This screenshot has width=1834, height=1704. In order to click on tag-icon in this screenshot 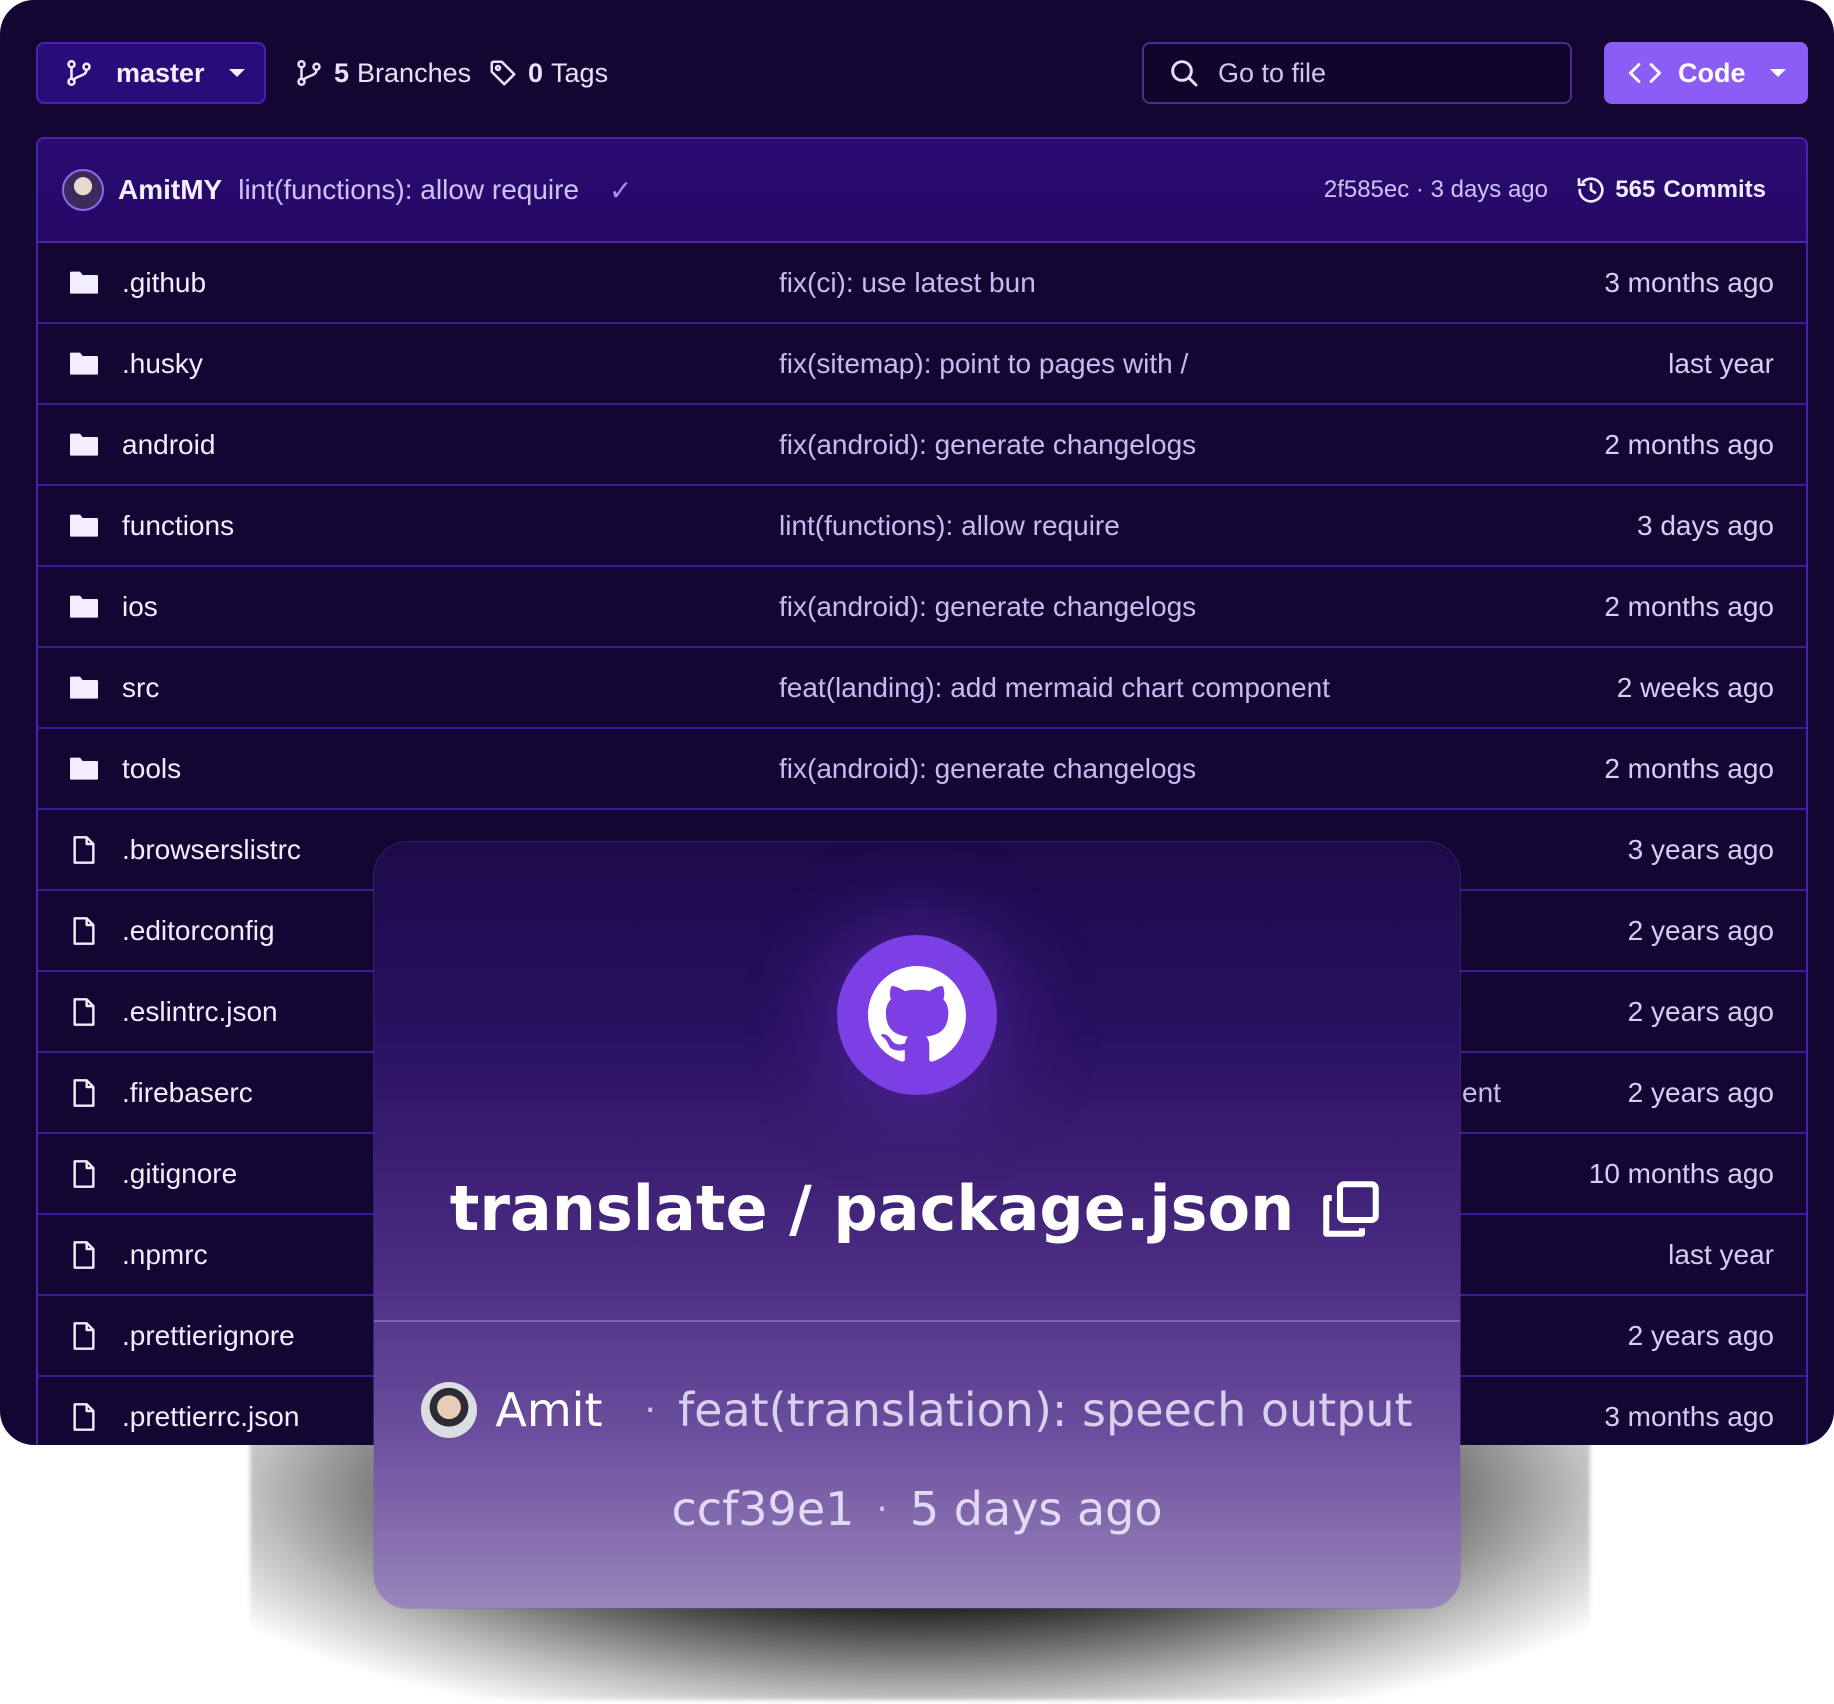, I will do `click(503, 73)`.